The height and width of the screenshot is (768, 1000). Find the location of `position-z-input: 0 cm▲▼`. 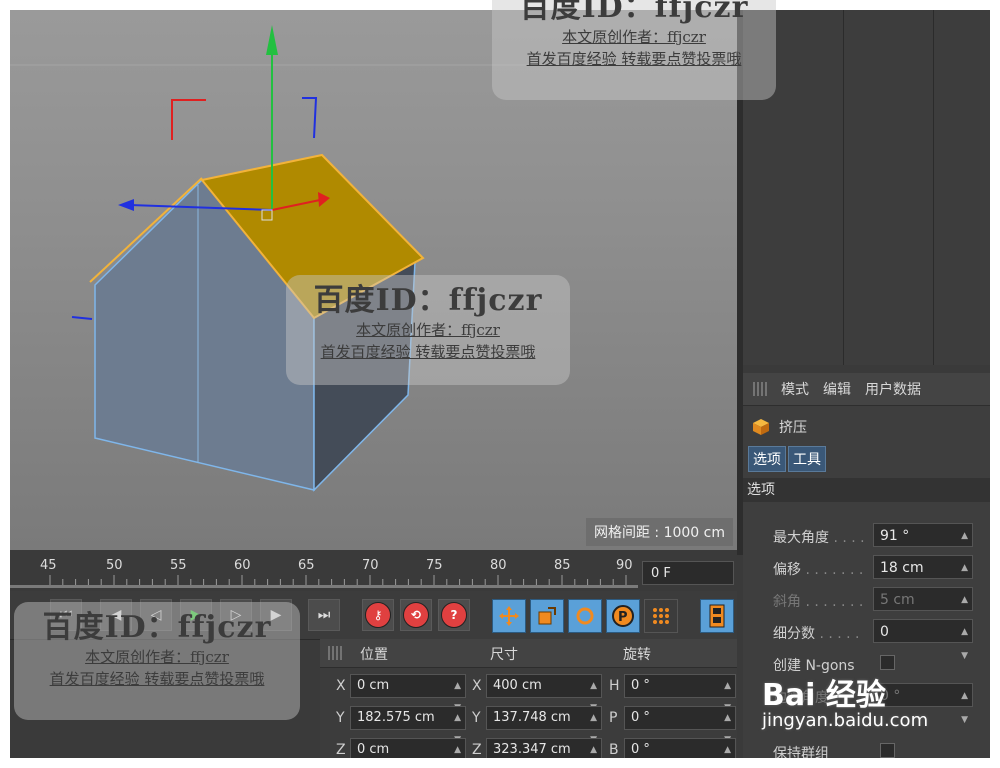

position-z-input: 0 cm▲▼ is located at coordinates (408, 748).